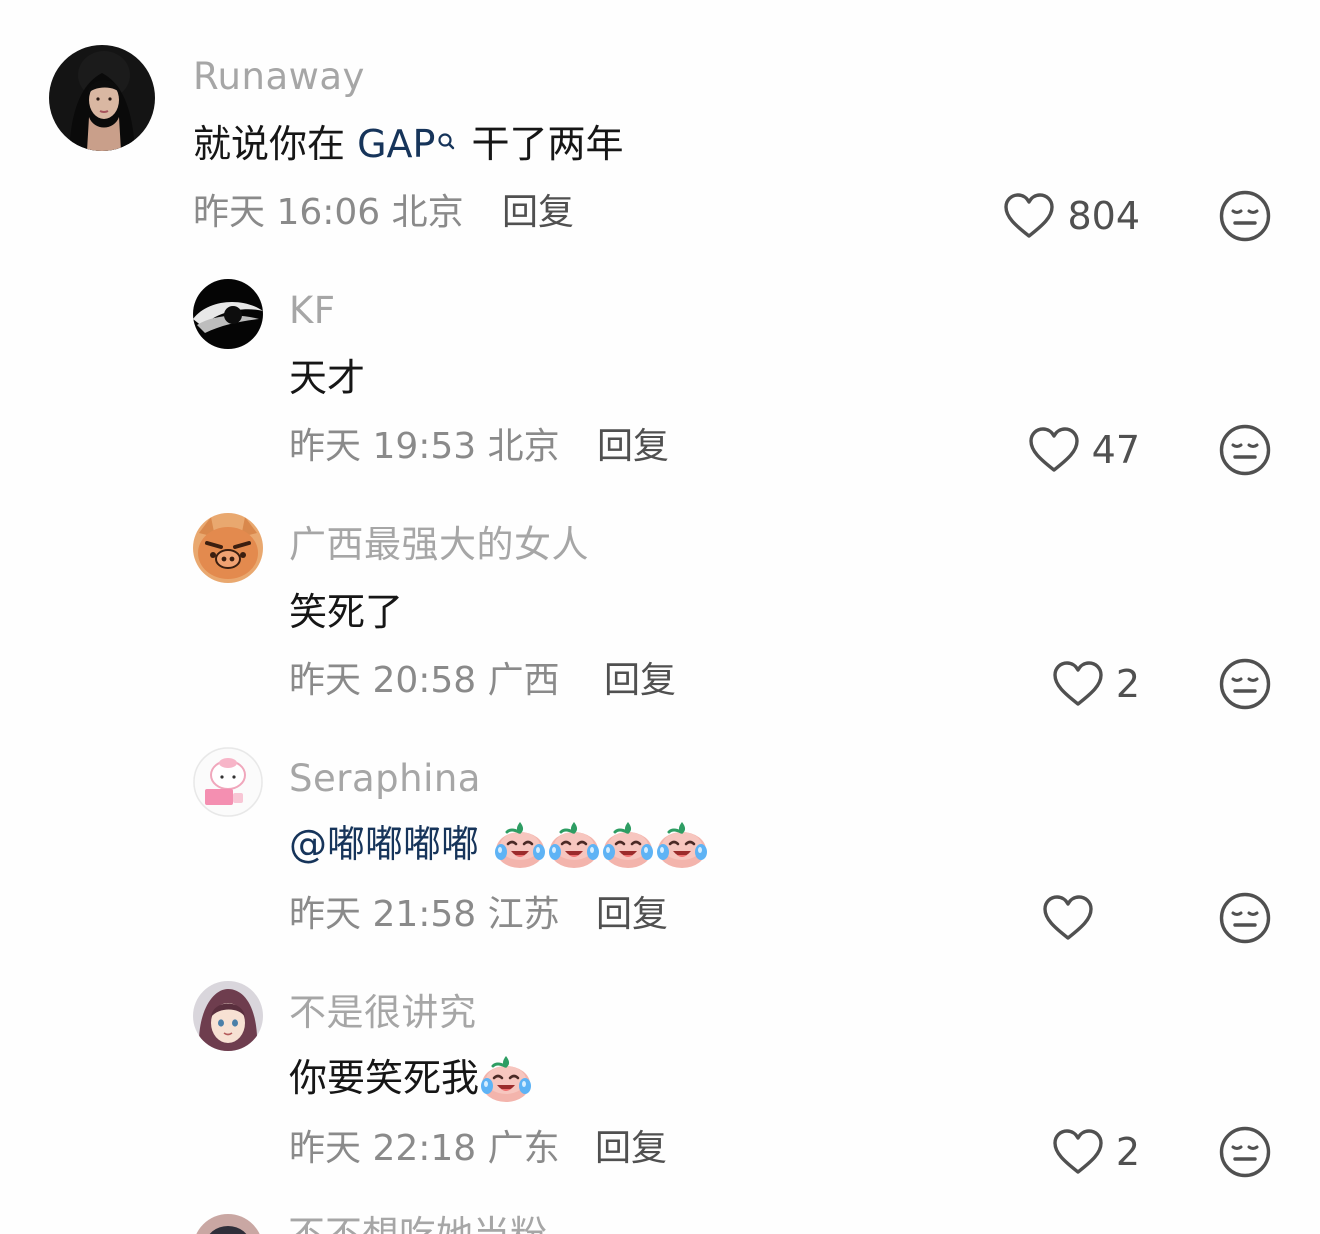 Image resolution: width=1320 pixels, height=1234 pixels. I want to click on comment-text: 你要笑死我, so click(411, 1078).